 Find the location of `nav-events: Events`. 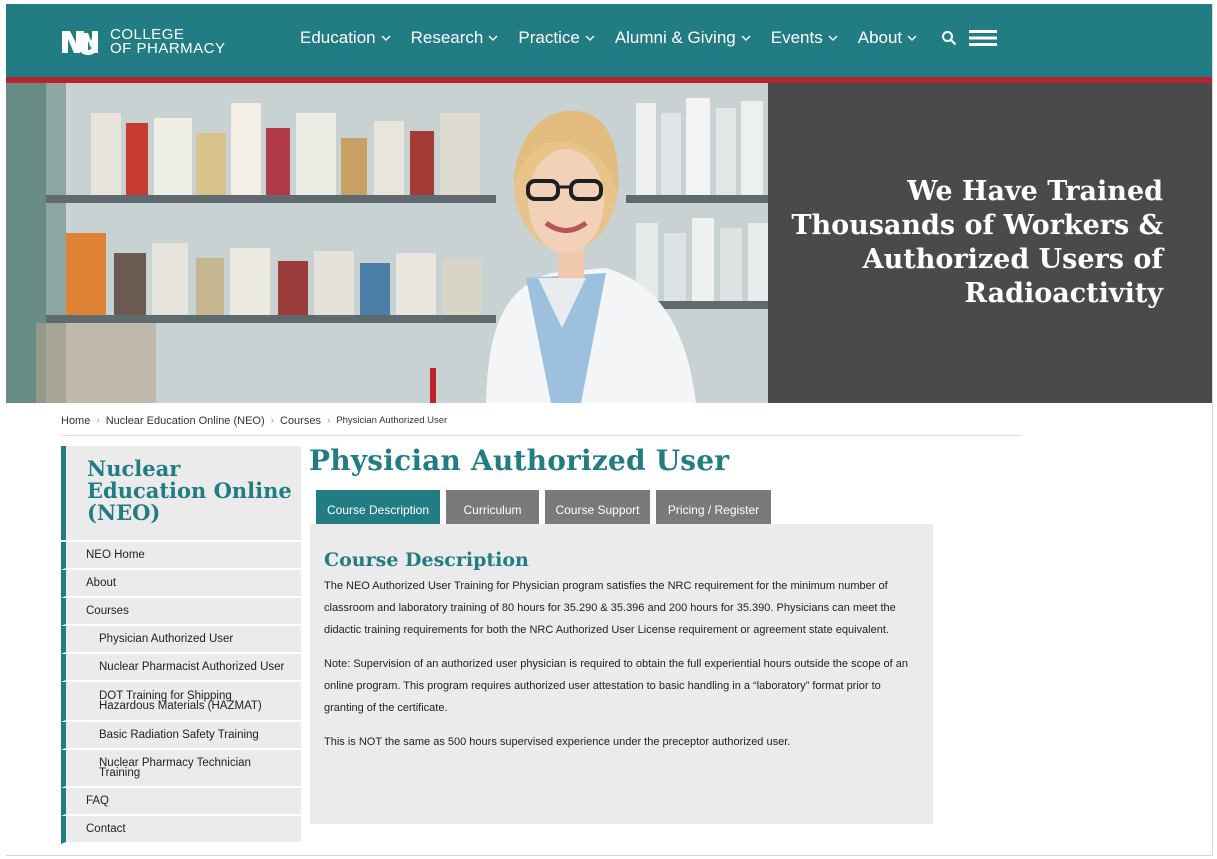

nav-events: Events is located at coordinates (804, 38).